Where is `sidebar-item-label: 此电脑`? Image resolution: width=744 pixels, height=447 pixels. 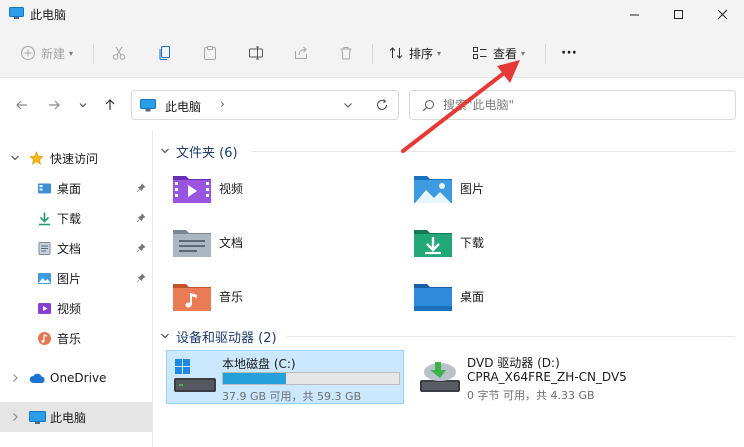
sidebar-item-label: 此电脑 is located at coordinates (68, 417).